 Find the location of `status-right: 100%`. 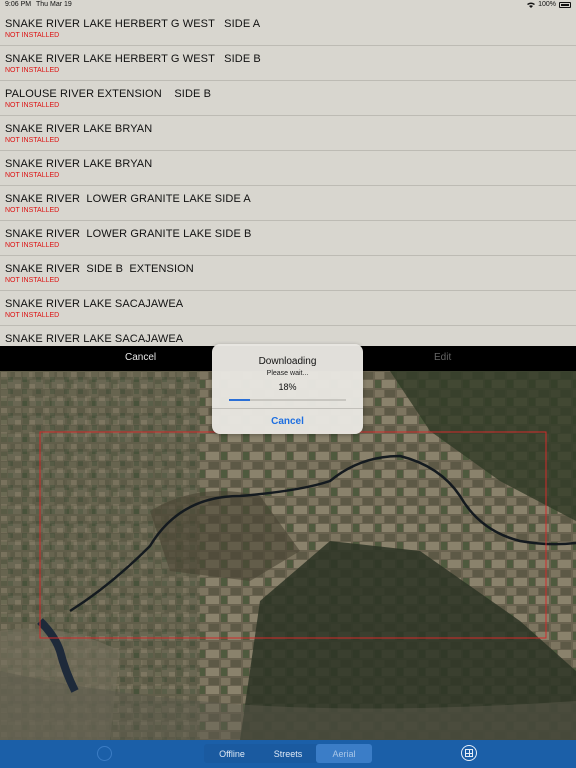

status-right: 100% is located at coordinates (549, 4).